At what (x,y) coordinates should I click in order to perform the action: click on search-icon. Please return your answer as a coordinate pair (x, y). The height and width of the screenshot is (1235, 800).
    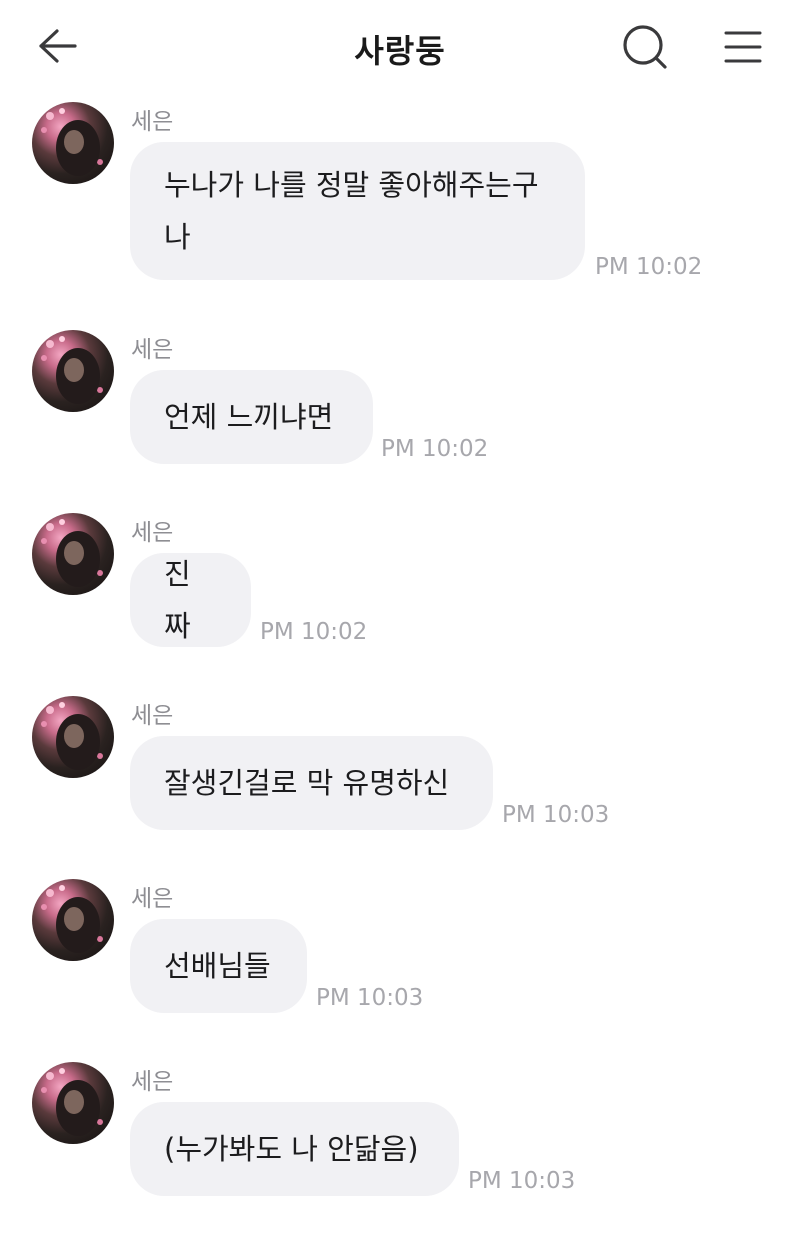
    Looking at the image, I should click on (645, 47).